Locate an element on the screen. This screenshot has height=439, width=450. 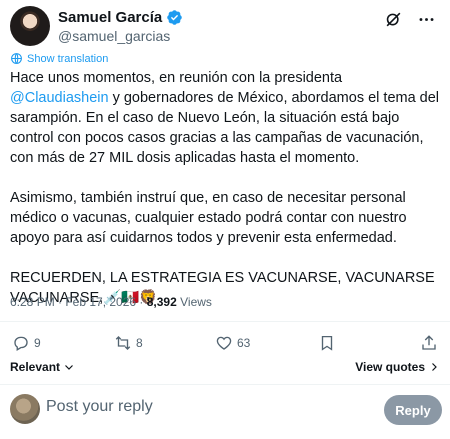
views-label: Views is located at coordinates (194, 302).